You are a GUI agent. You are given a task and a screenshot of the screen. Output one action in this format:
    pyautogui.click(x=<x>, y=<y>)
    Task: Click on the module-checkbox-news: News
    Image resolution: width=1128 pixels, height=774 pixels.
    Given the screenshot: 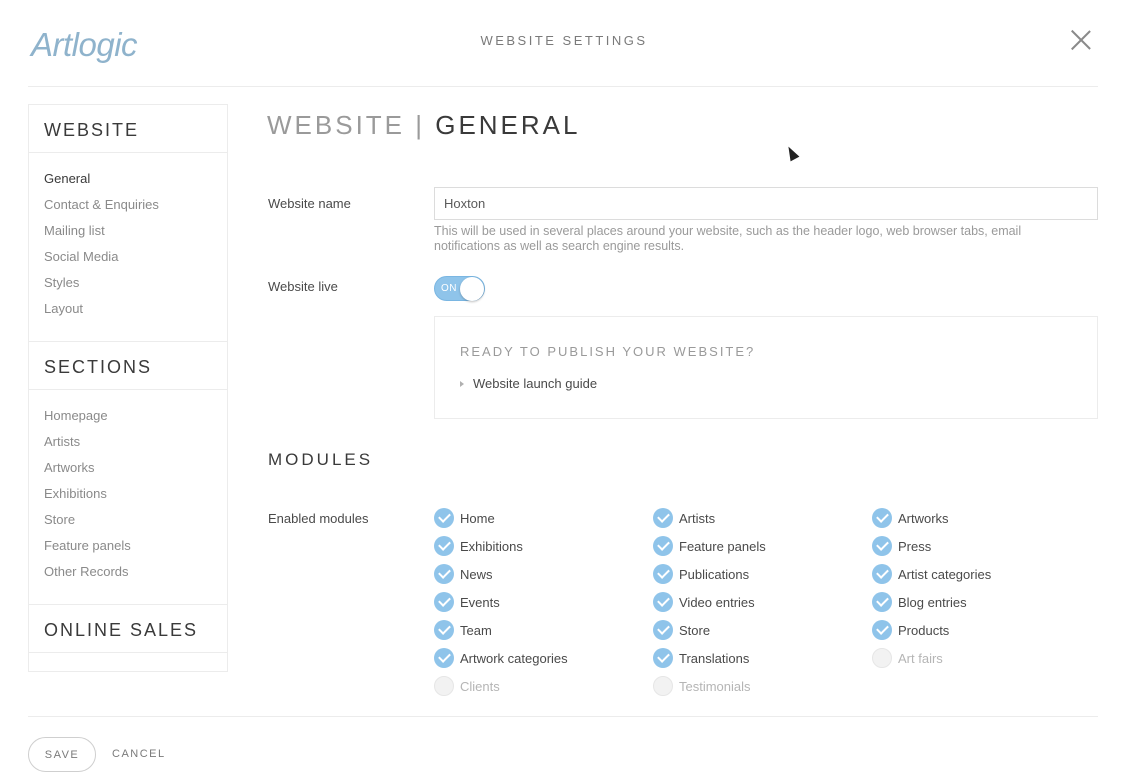 What is the action you would take?
    pyautogui.click(x=534, y=574)
    